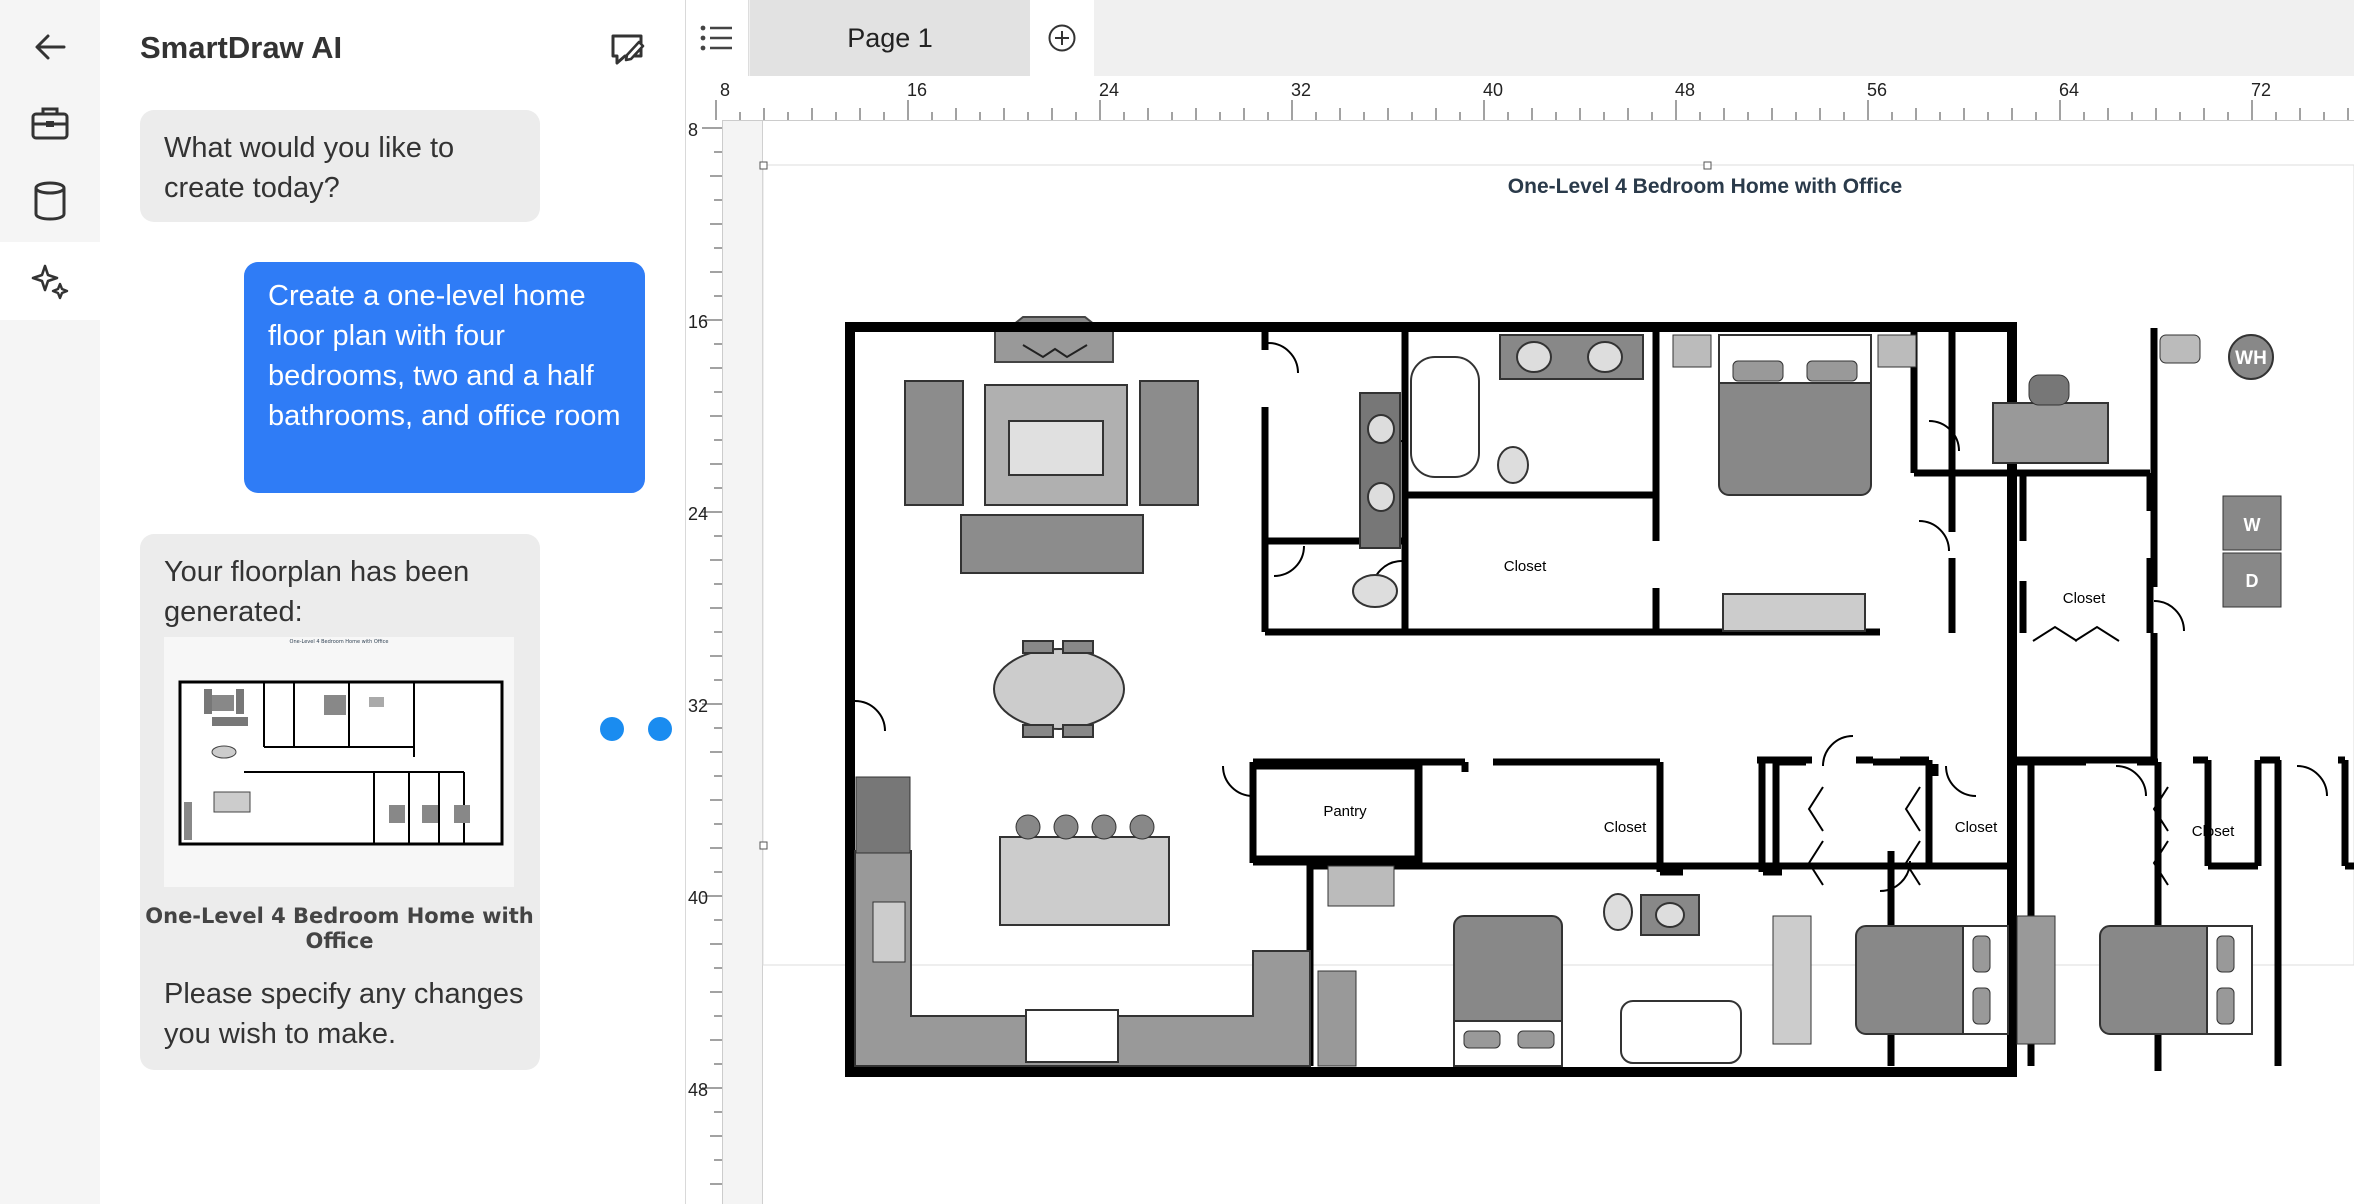 The width and height of the screenshot is (2354, 1204). Describe the element at coordinates (1084, 870) in the screenshot. I see `kitchen-island` at that location.